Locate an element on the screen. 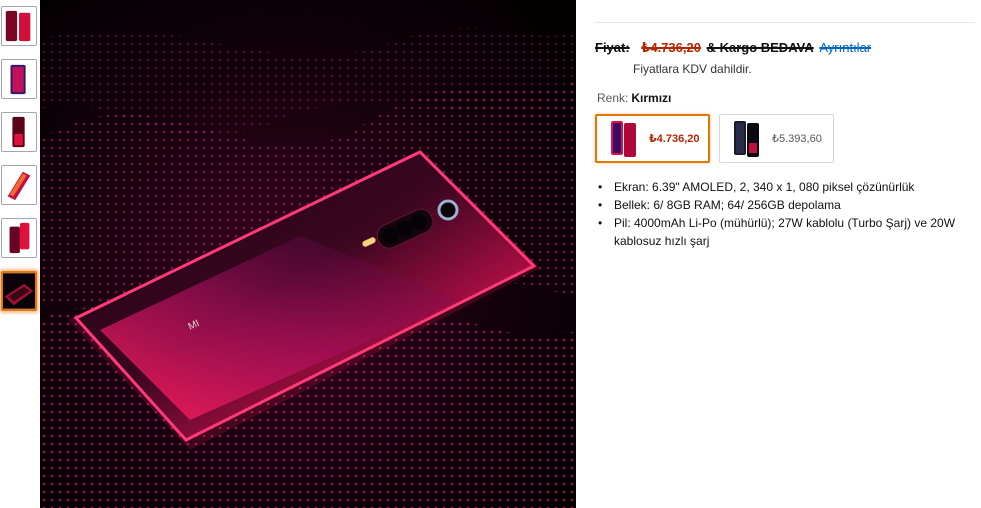 The image size is (981, 508). color-value: Kırmızı is located at coordinates (651, 98).